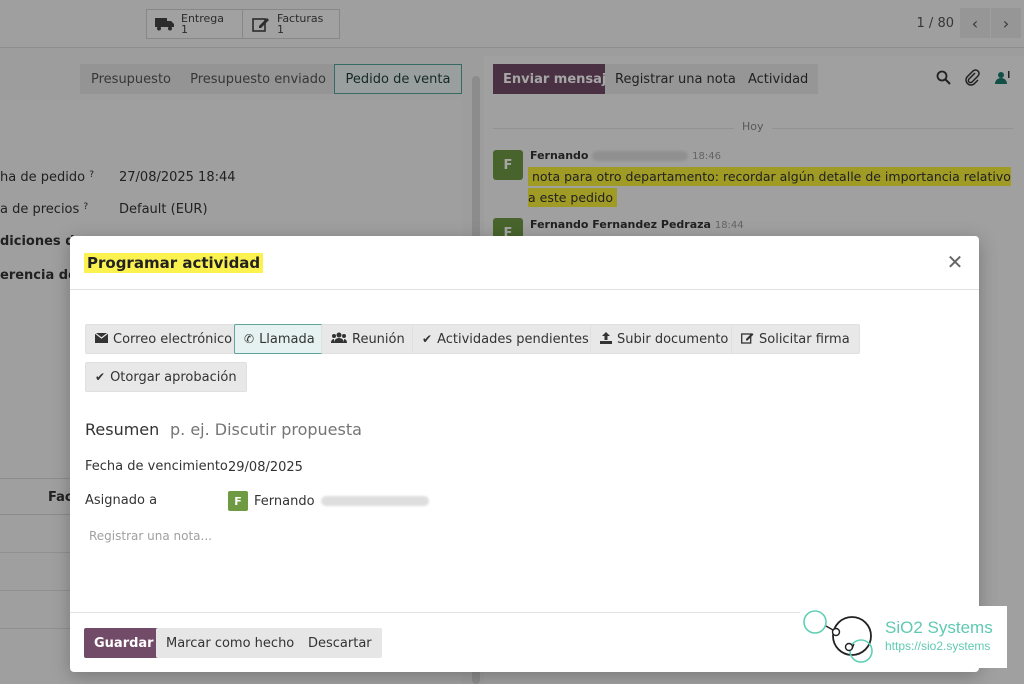 This screenshot has width=1024, height=684. What do you see at coordinates (606, 339) in the screenshot?
I see `upload-icon` at bounding box center [606, 339].